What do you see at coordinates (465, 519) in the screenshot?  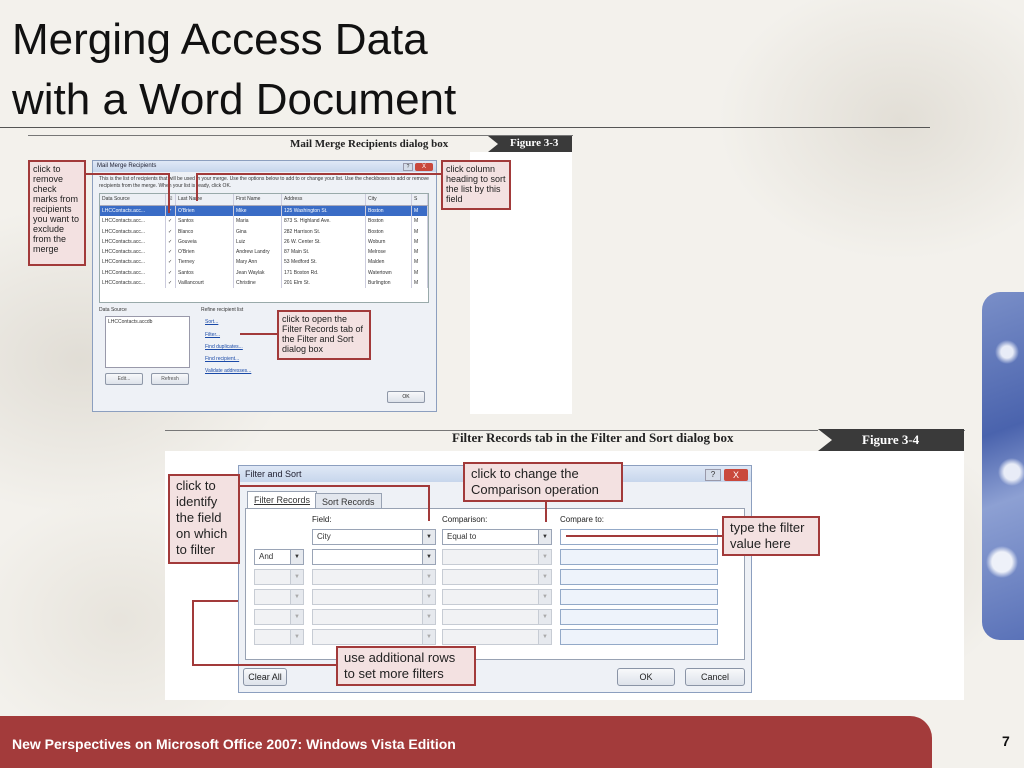 I see `comparison-label: Comparison:` at bounding box center [465, 519].